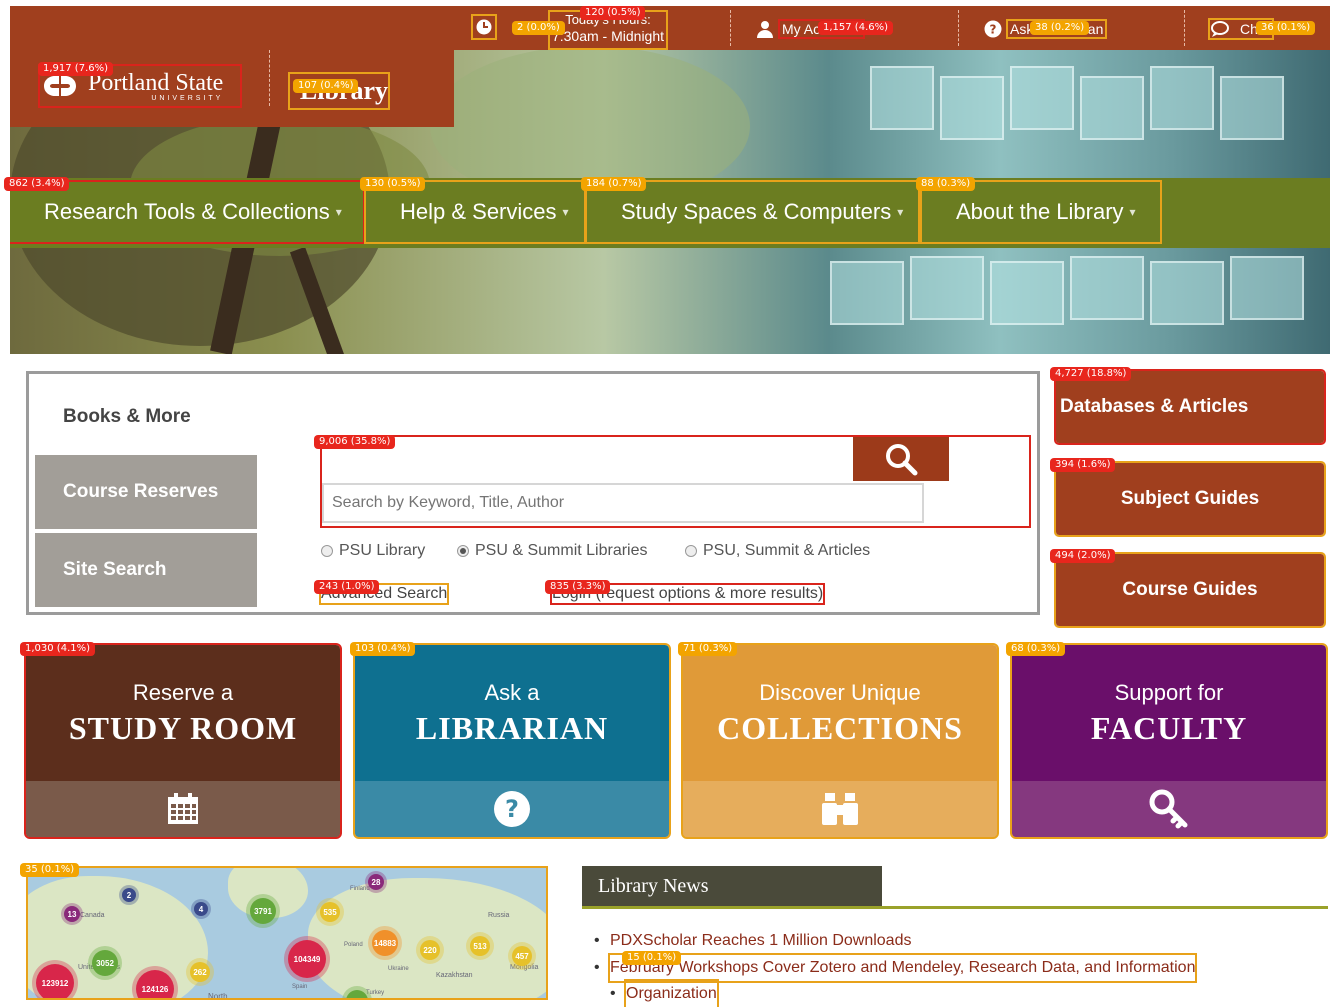 The height and width of the screenshot is (1007, 1332). I want to click on click-badge: 1,157 (4.6%), so click(856, 28).